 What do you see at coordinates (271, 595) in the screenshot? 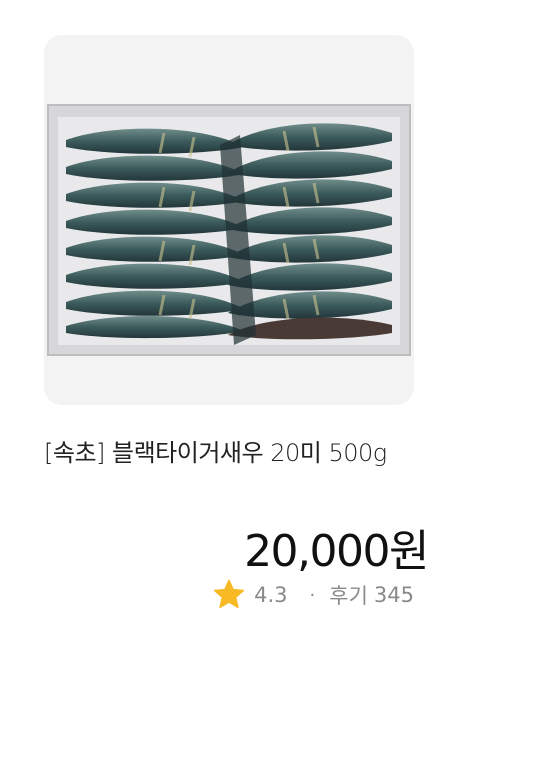
I see `rating-value: 4.3` at bounding box center [271, 595].